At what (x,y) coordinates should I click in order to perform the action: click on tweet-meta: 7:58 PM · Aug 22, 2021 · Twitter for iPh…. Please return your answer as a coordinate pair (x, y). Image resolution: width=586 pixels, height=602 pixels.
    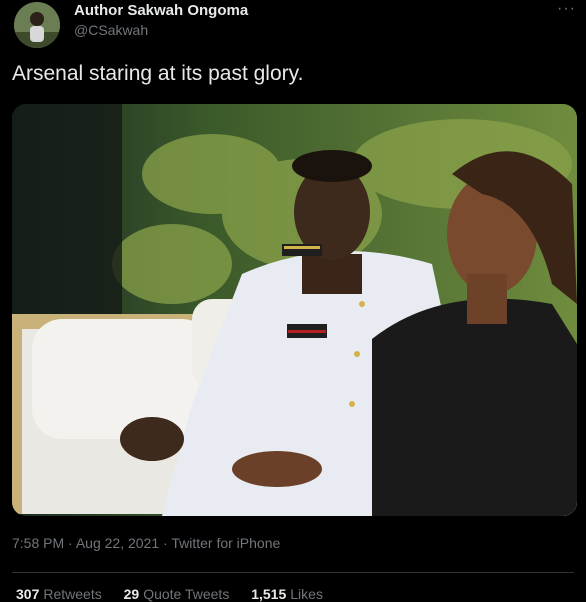
    Looking at the image, I should click on (146, 543).